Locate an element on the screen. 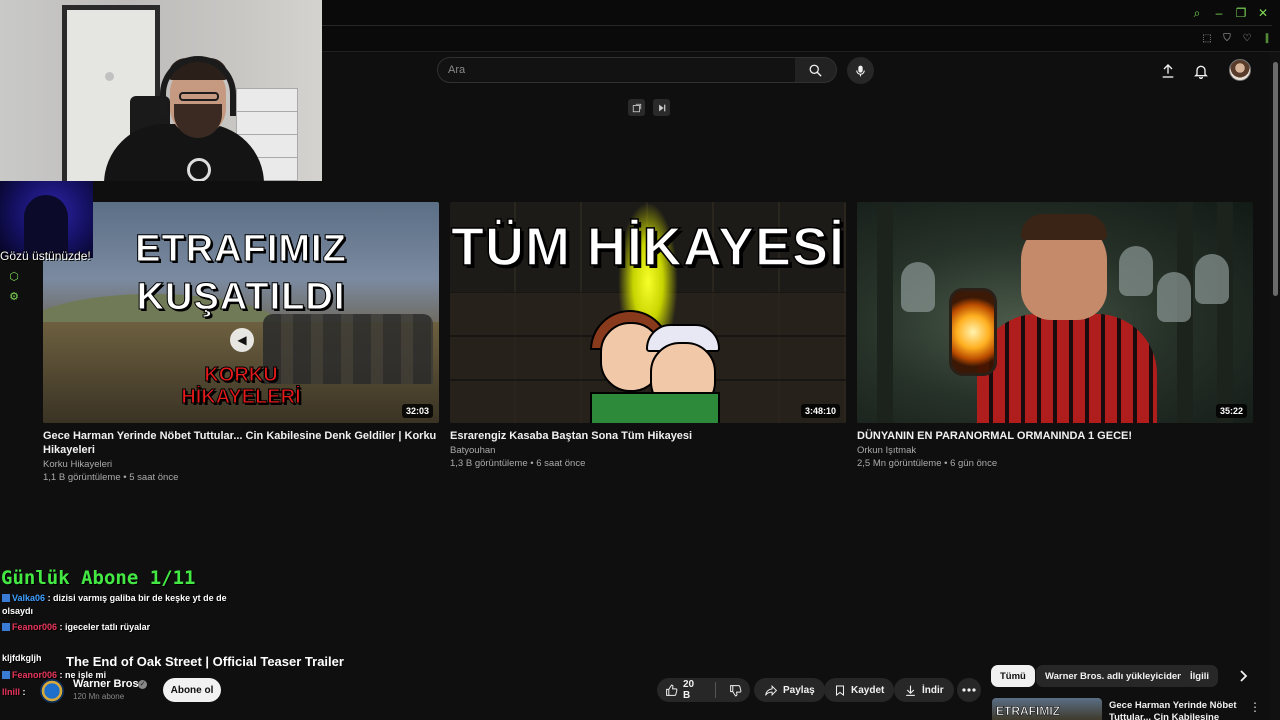 This screenshot has height=720, width=1280. thumbs-down-icon is located at coordinates (736, 690).